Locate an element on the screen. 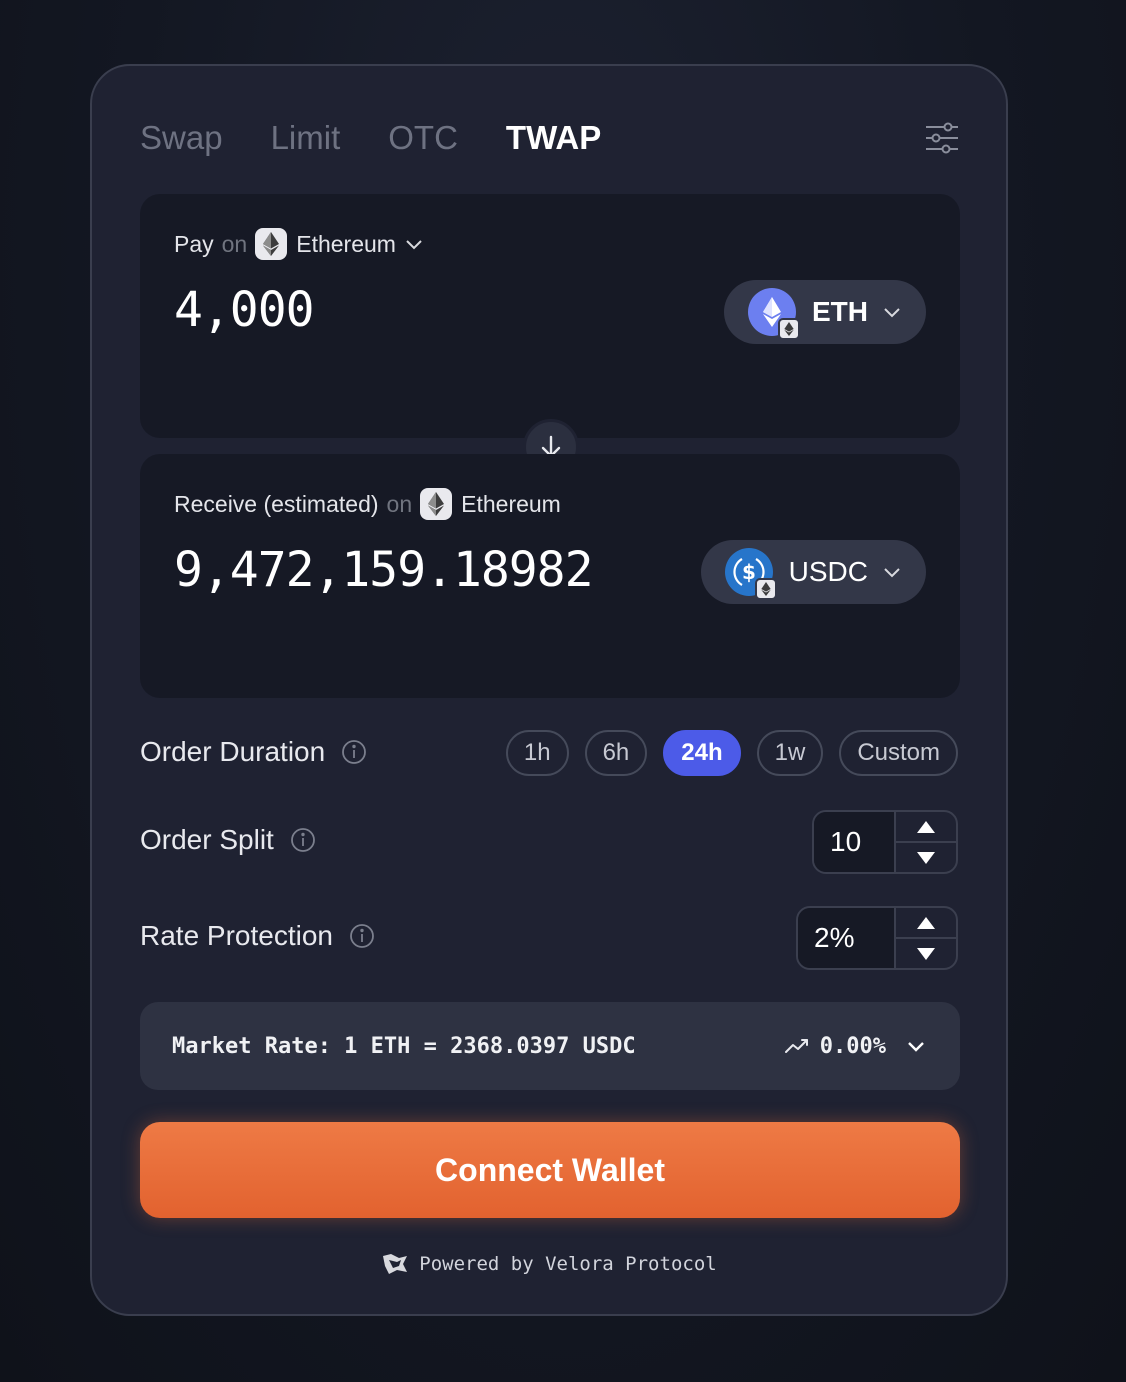 Image resolution: width=1126 pixels, height=1382 pixels. market-rate-toggle: 0.00% is located at coordinates (856, 1046).